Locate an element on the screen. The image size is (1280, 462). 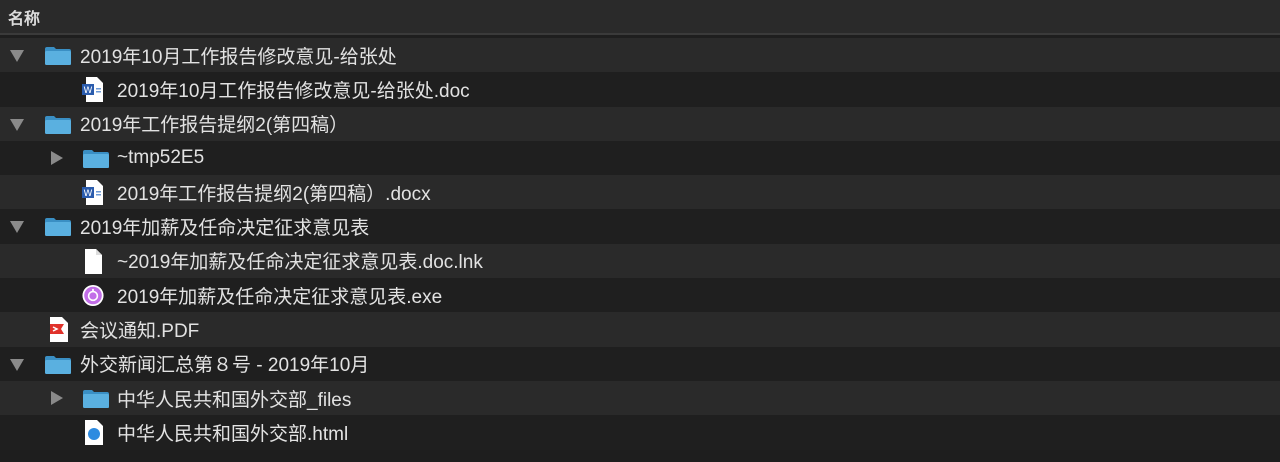
file-row: 会议通知.PDF is located at coordinates (640, 329).